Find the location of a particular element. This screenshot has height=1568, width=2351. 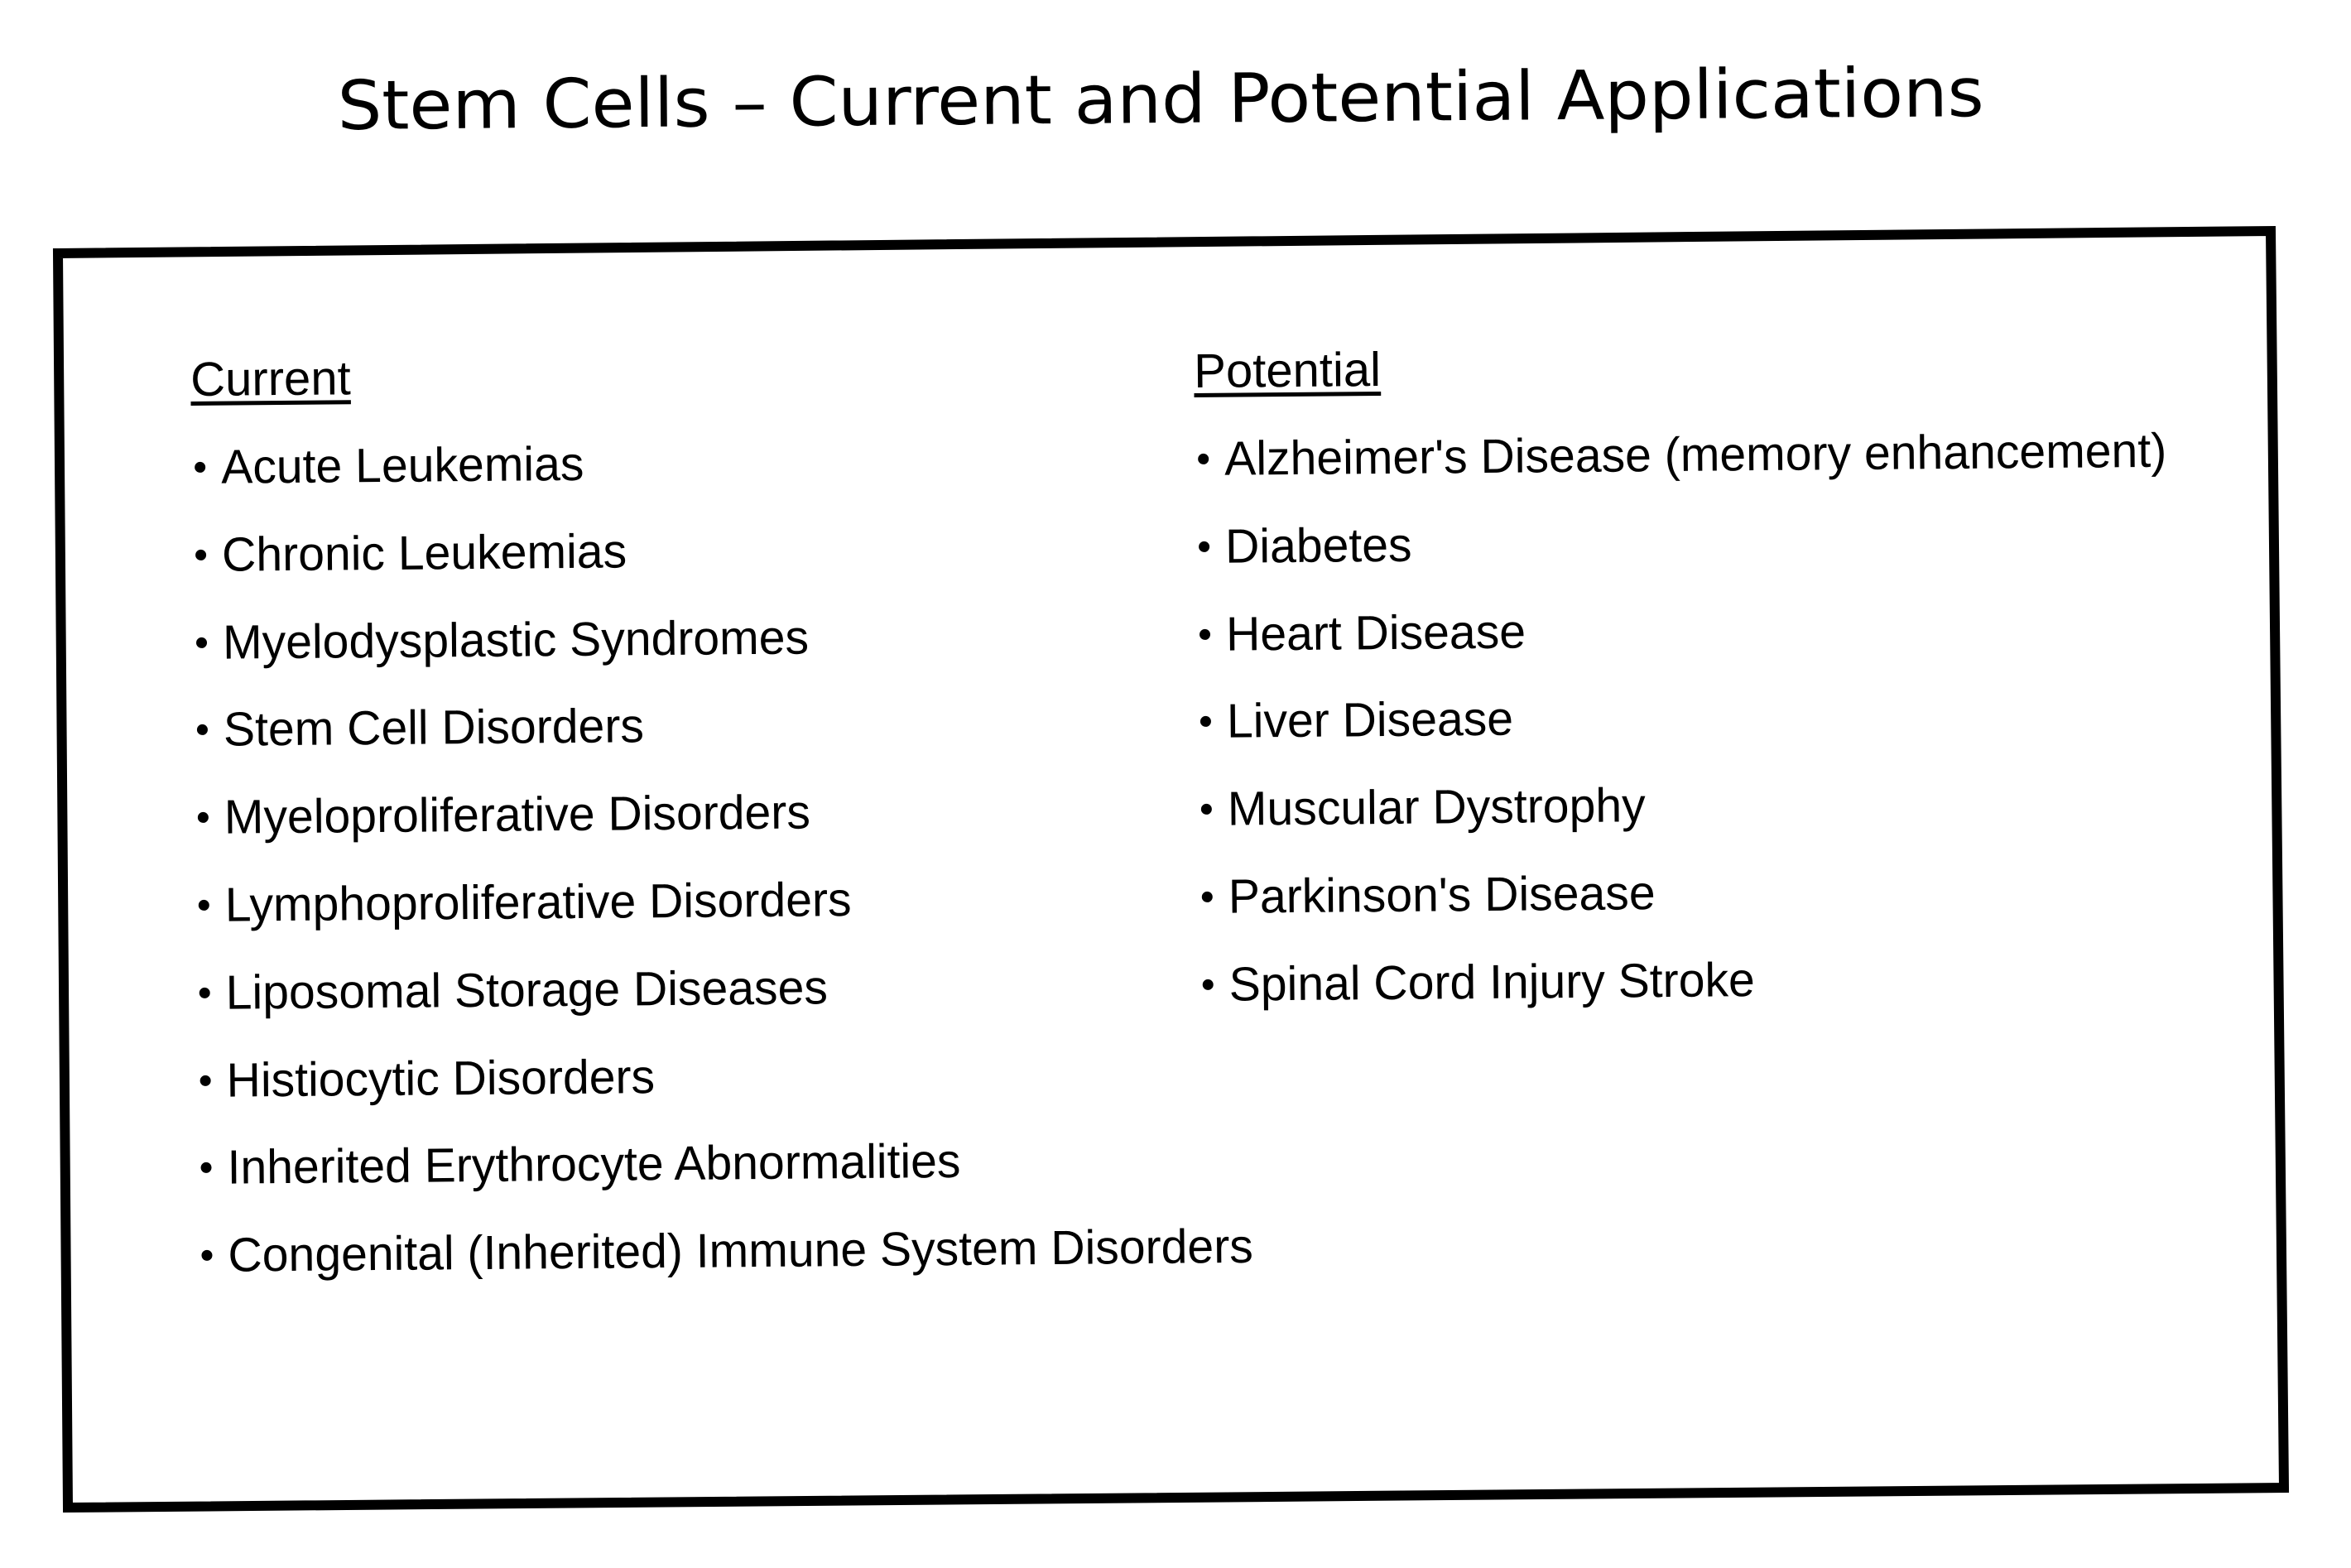

list-item: Spinal Cord Injury Stroke is located at coordinates (1477, 1001).